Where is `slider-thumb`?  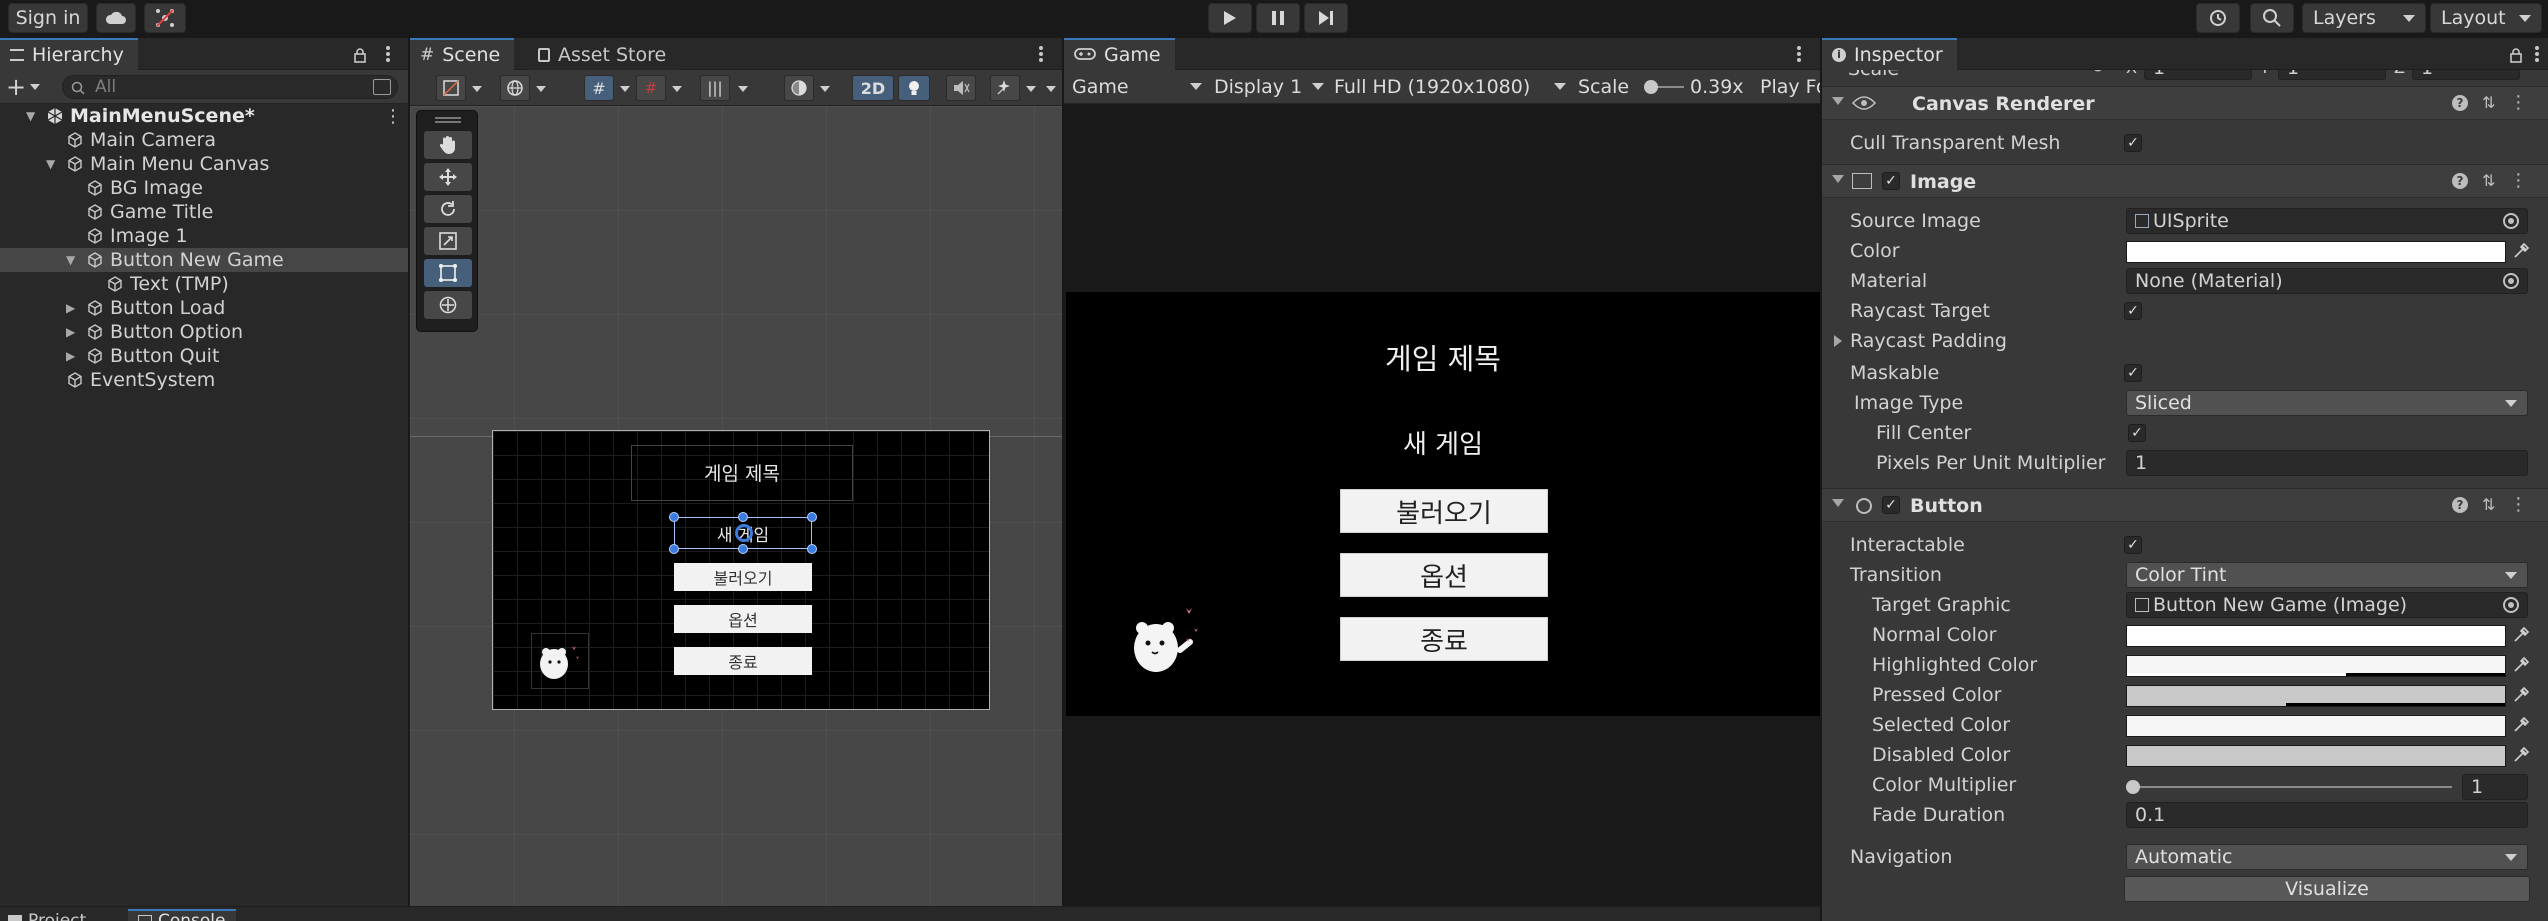
slider-thumb is located at coordinates (2133, 787).